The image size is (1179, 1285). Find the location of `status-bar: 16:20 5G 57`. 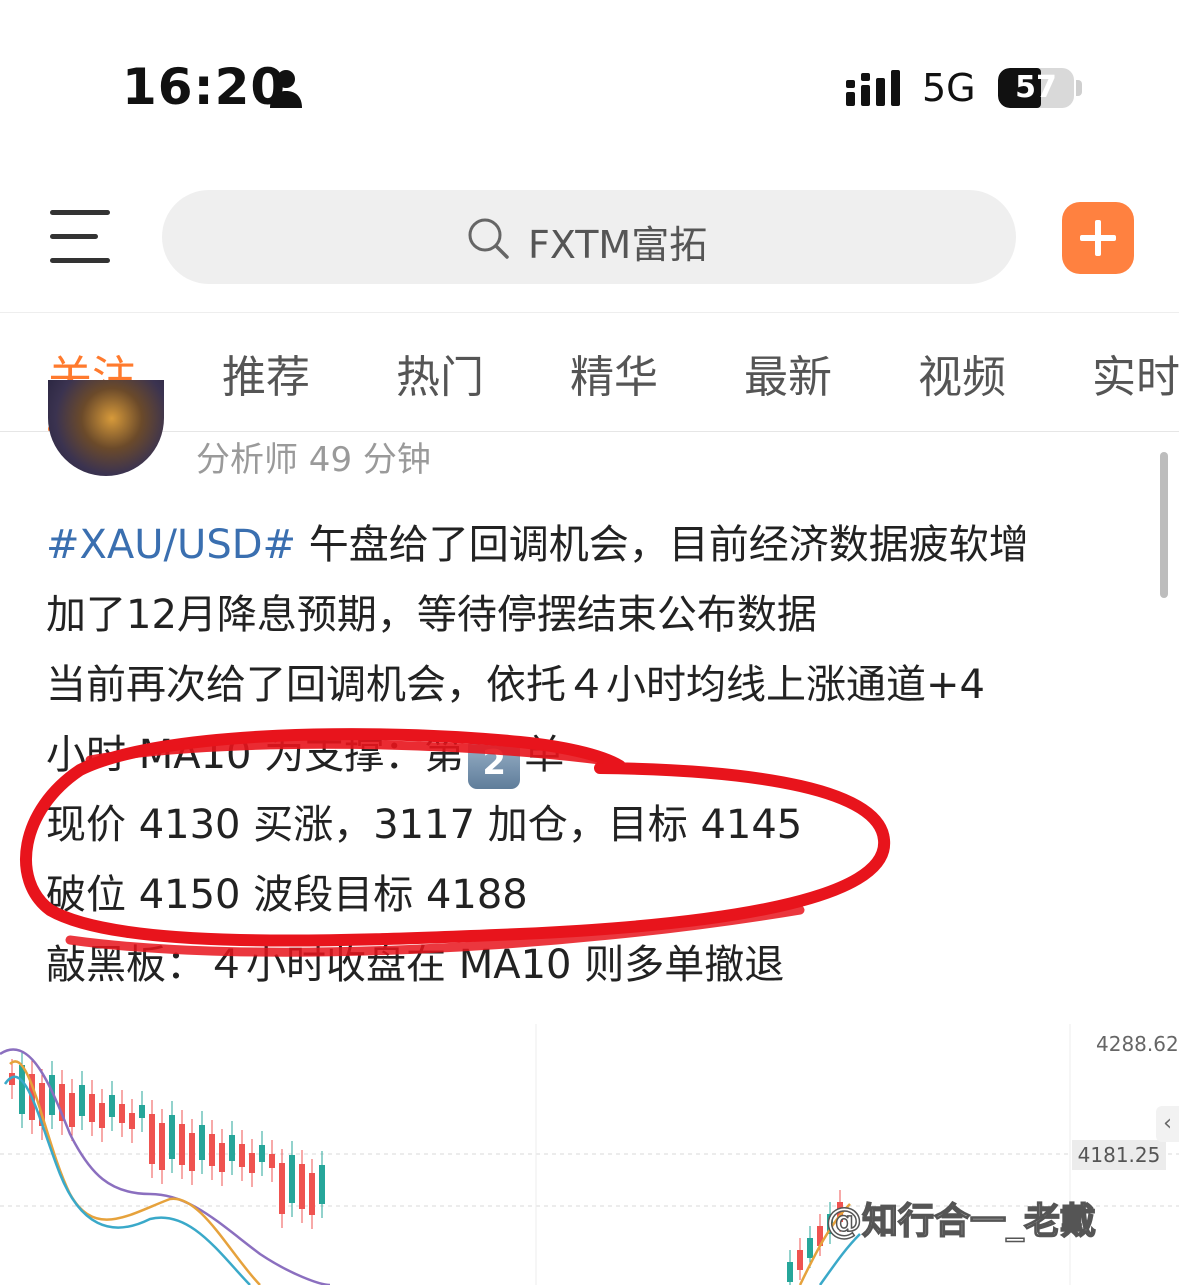

status-bar: 16:20 5G 57 is located at coordinates (589, 75).